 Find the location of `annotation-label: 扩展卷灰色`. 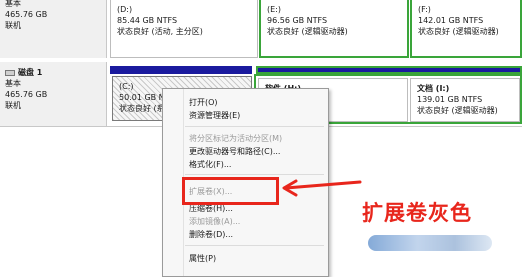

annotation-label: 扩展卷灰色 is located at coordinates (417, 213).